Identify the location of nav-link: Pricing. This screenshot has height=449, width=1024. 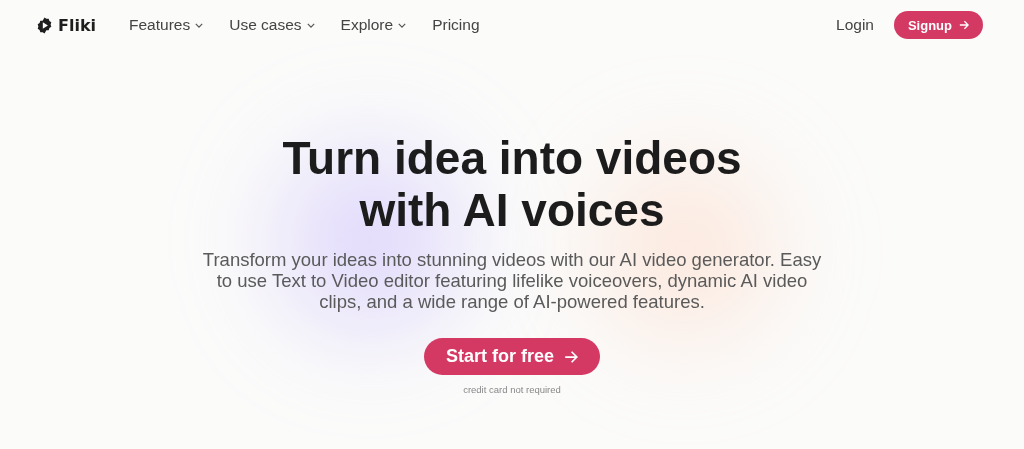
(456, 25).